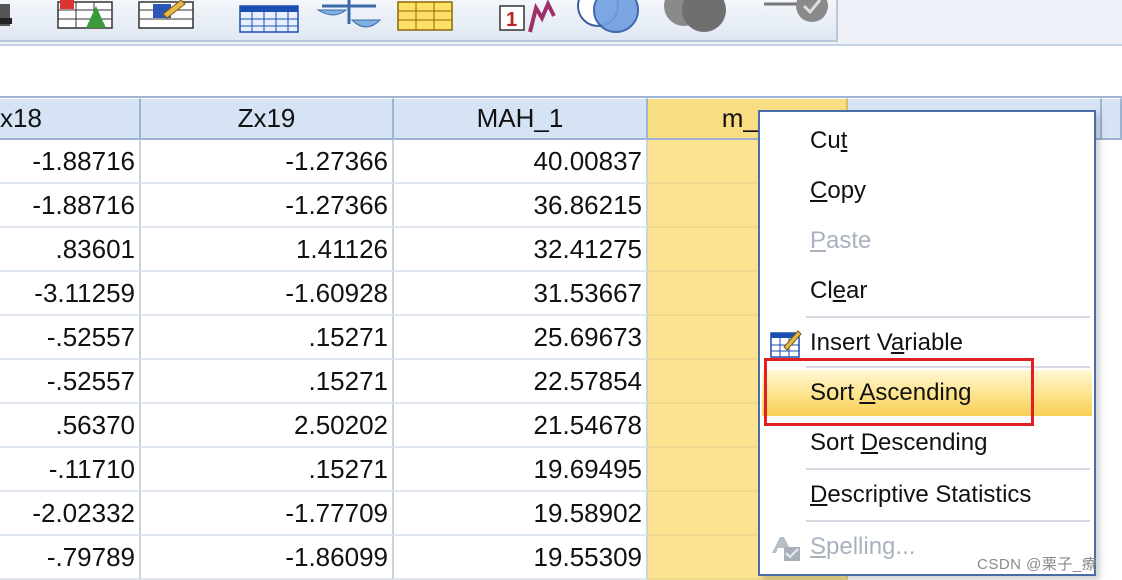  Describe the element at coordinates (927, 191) in the screenshot. I see `menu-item-copy: Copy` at that location.